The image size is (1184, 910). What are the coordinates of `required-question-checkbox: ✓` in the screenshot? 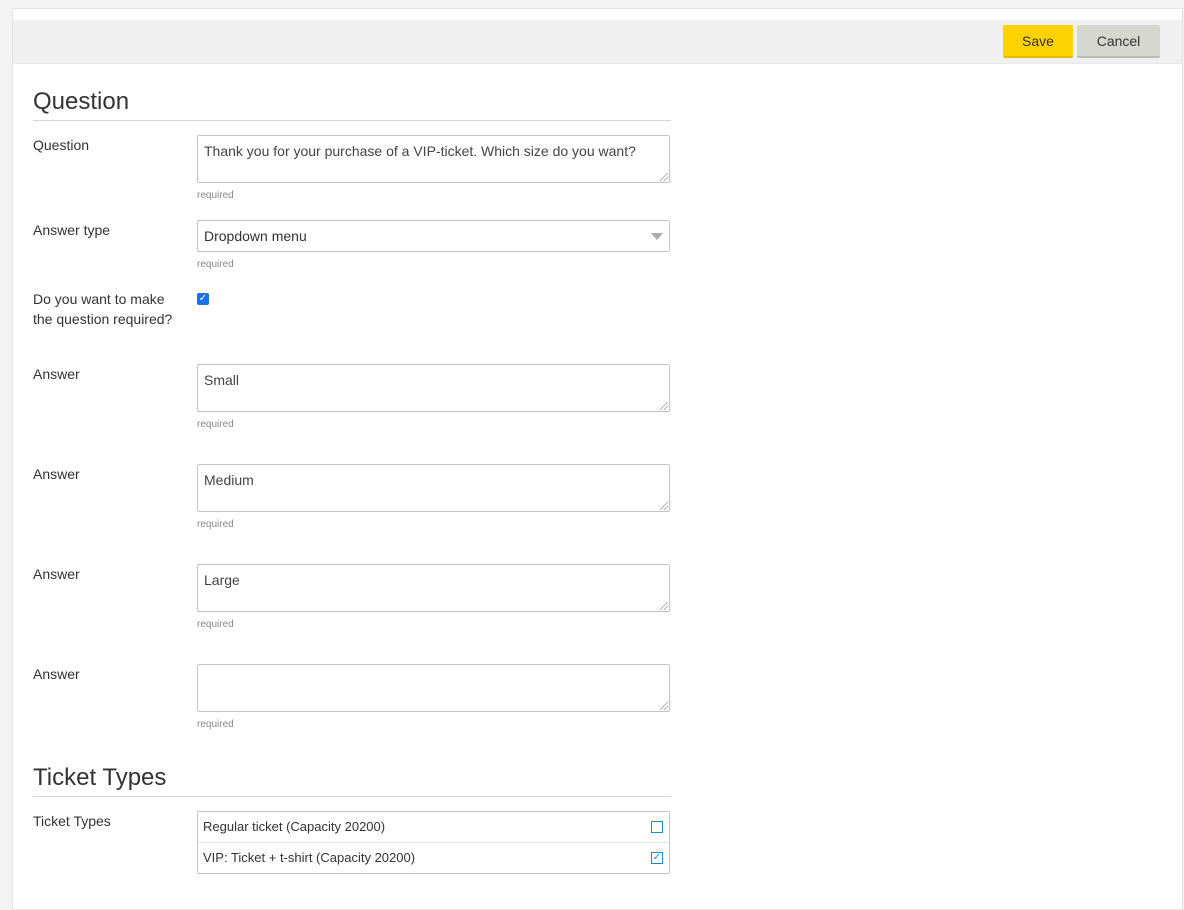 It's located at (203, 299).